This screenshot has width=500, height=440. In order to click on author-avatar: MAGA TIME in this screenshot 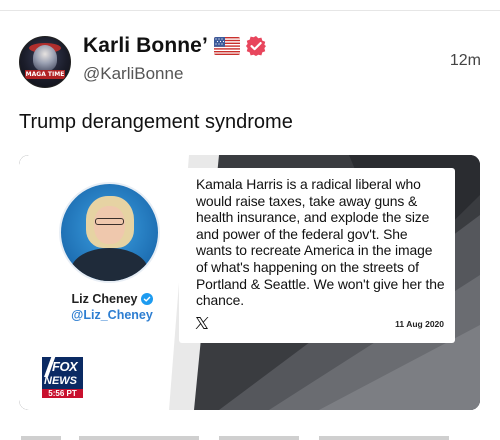, I will do `click(45, 62)`.